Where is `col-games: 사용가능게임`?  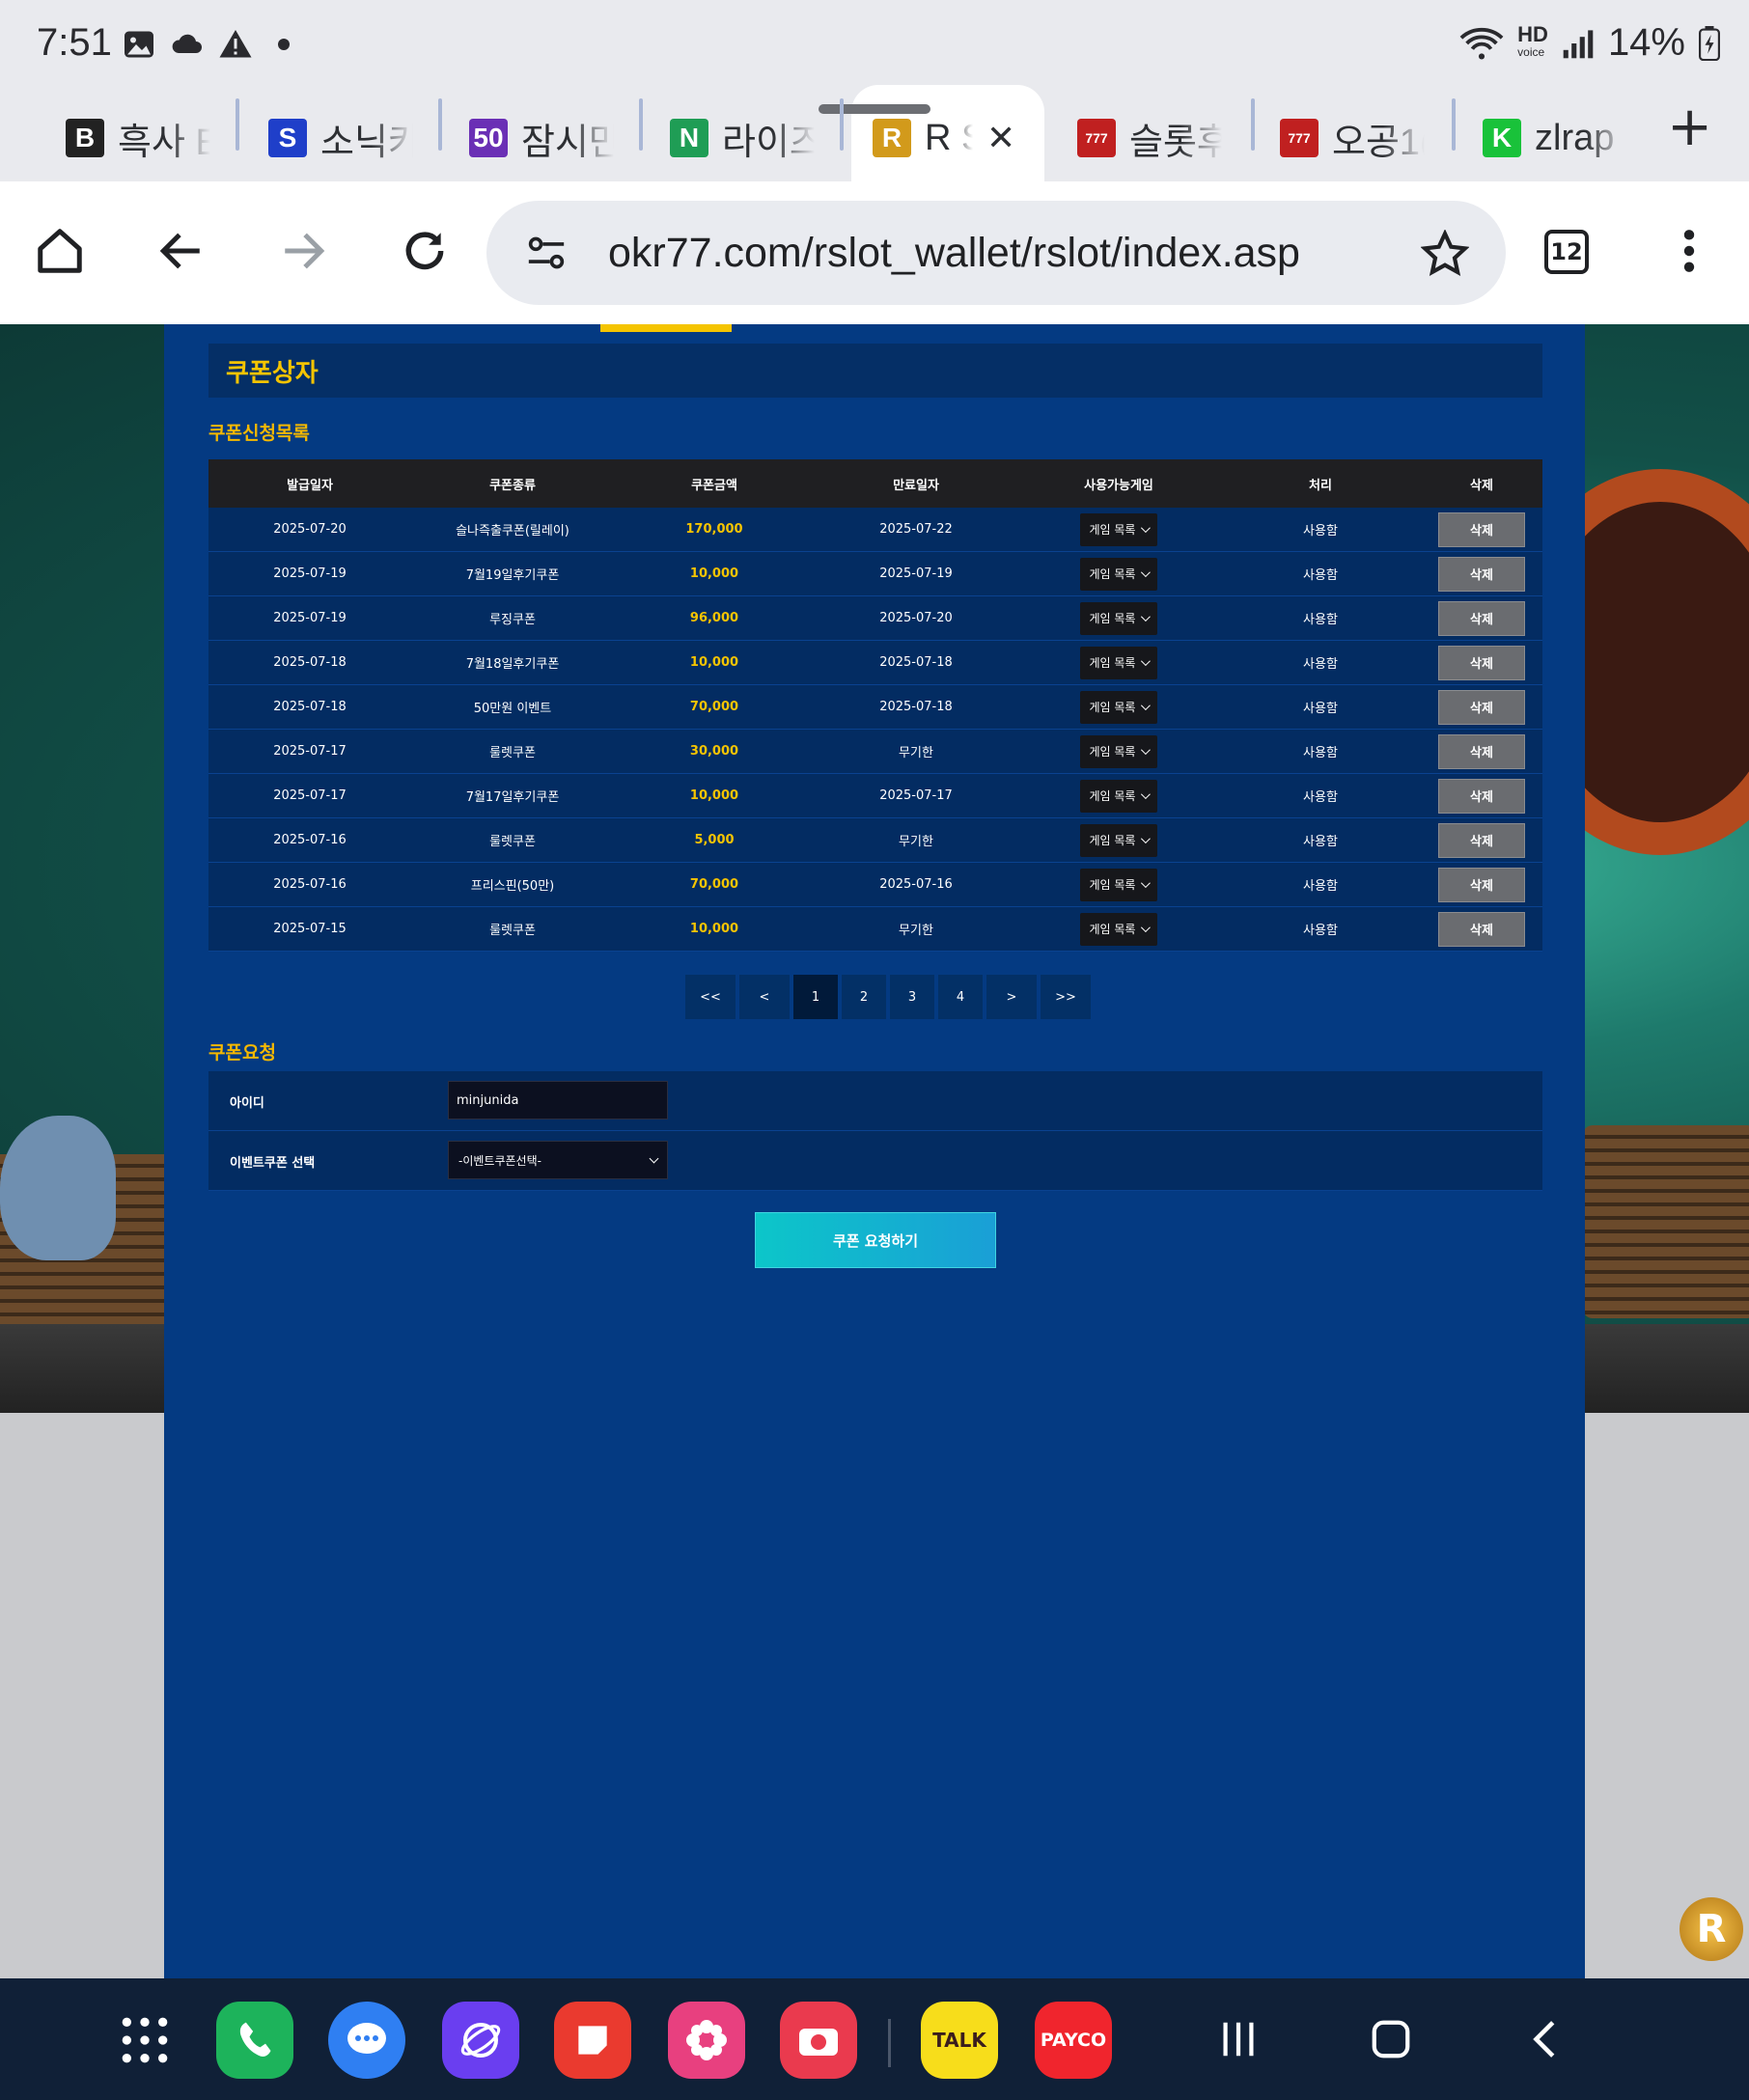 col-games: 사용가능게임 is located at coordinates (1118, 485).